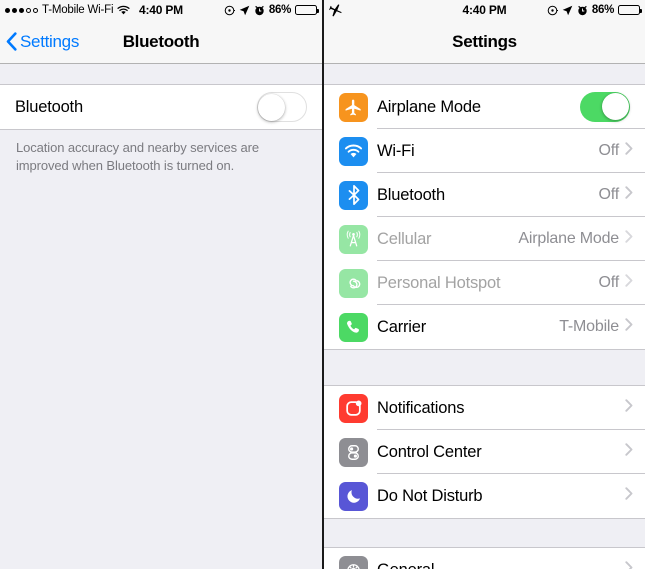 The image size is (645, 569). Describe the element at coordinates (430, 495) in the screenshot. I see `row-label: Do Not Disturb` at that location.